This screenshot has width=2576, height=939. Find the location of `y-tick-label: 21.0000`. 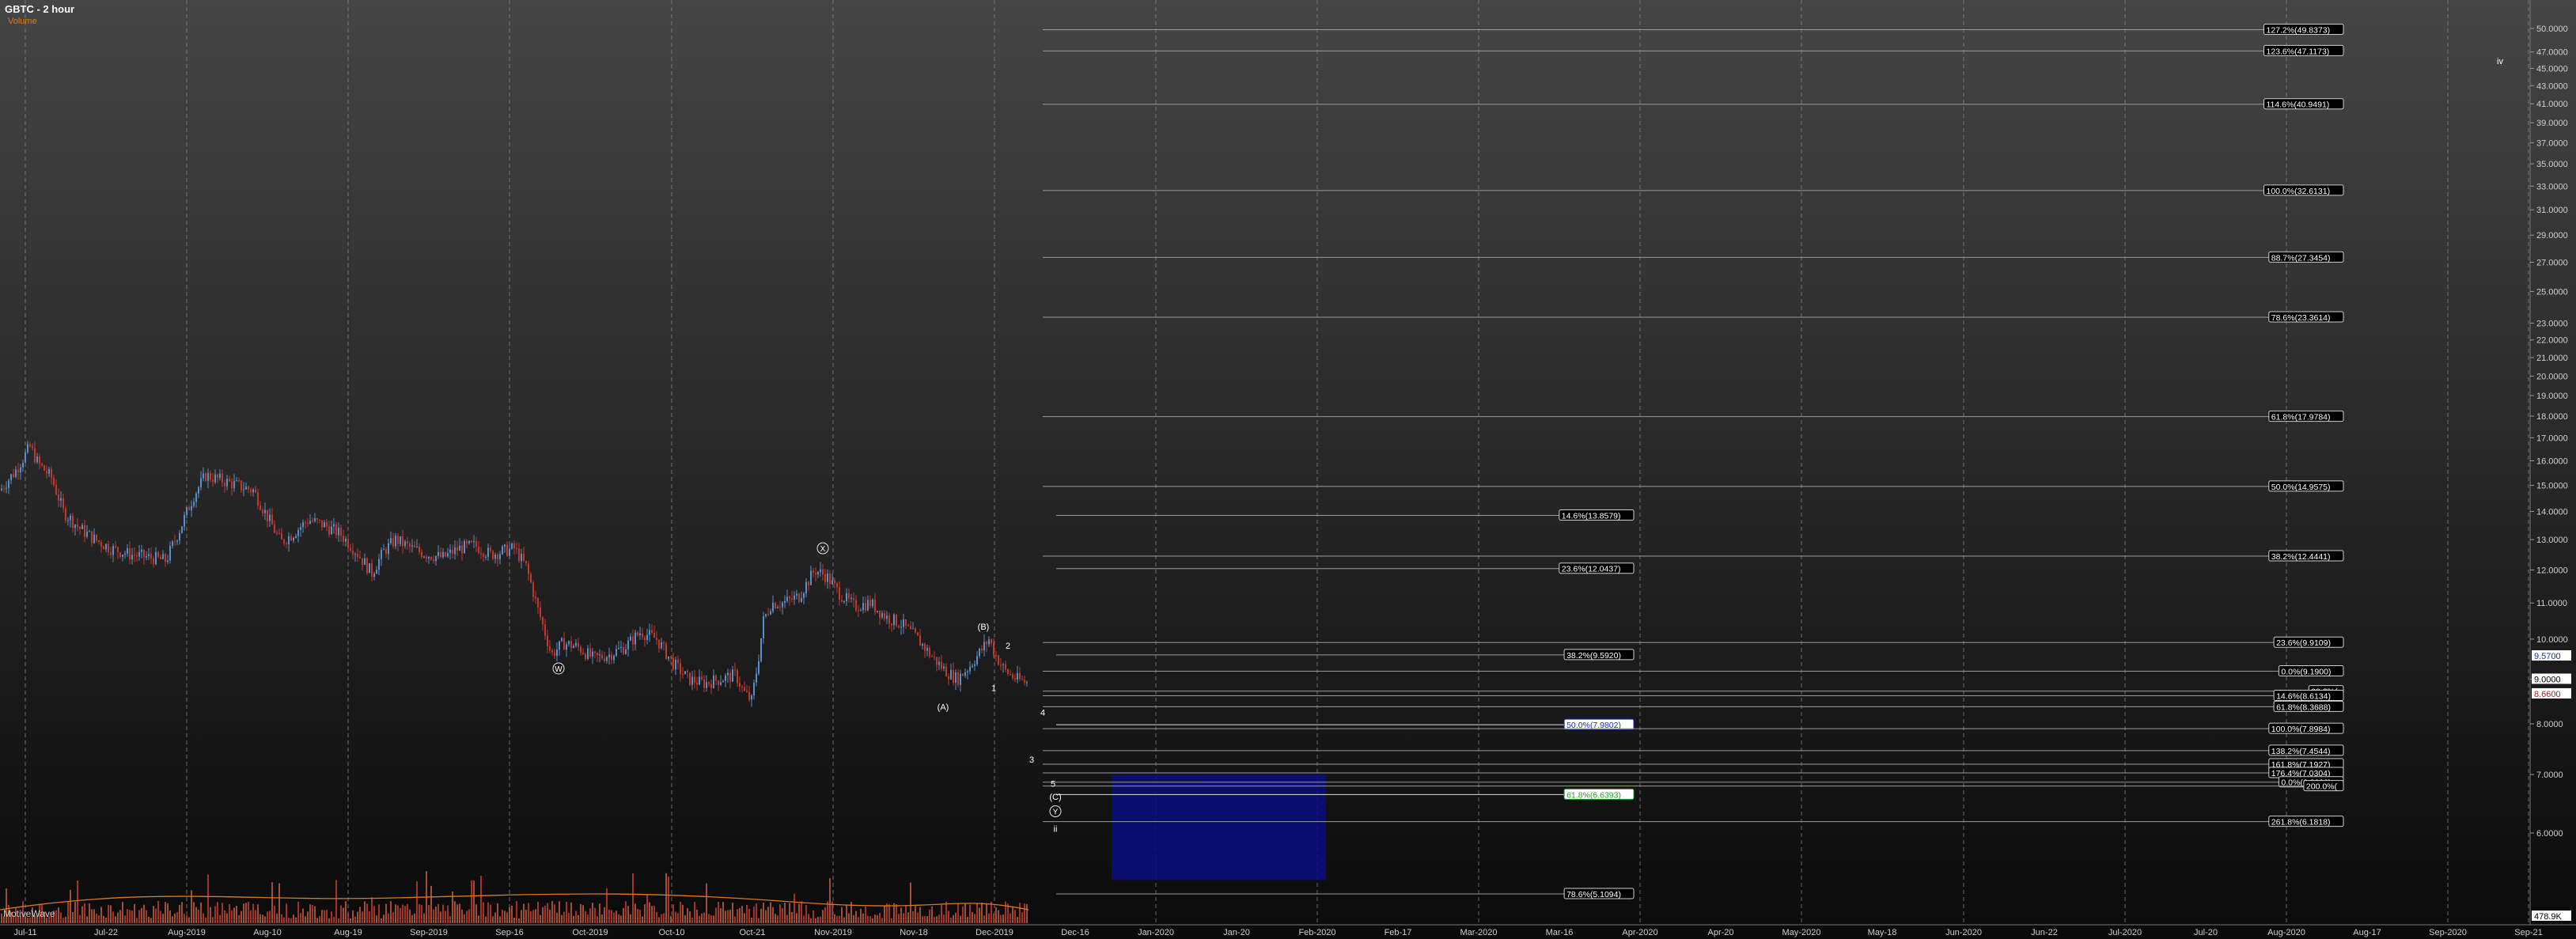

y-tick-label: 21.0000 is located at coordinates (2552, 358).